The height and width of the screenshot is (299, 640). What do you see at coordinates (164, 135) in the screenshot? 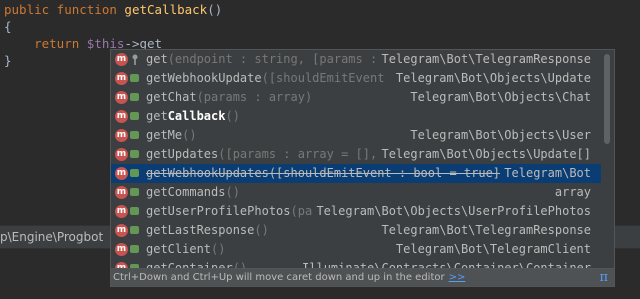
I see `method-name: getMe` at bounding box center [164, 135].